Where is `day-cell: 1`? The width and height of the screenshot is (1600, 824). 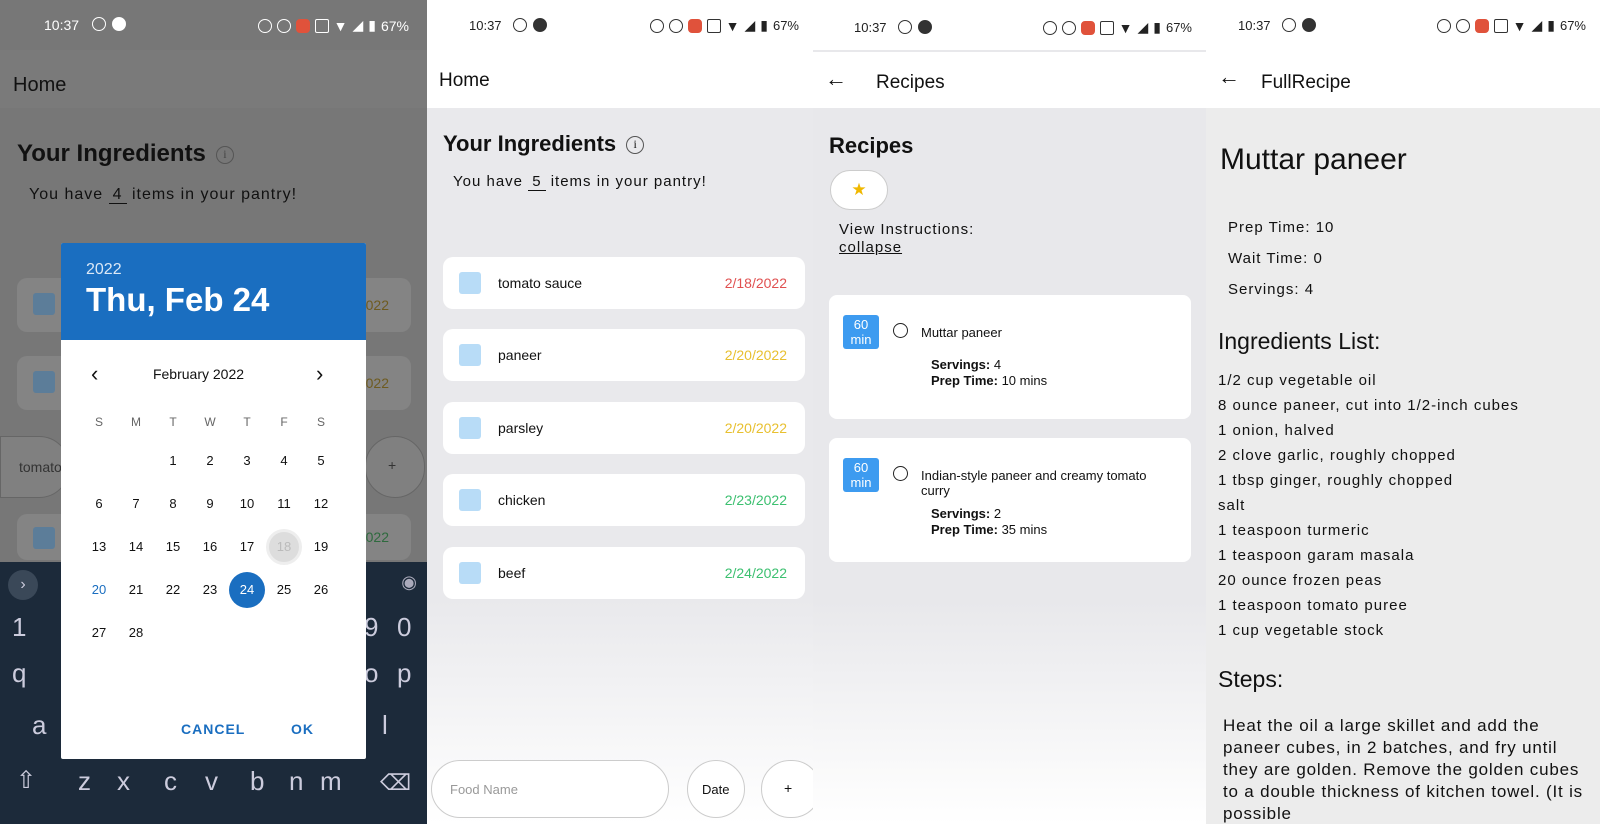 day-cell: 1 is located at coordinates (173, 461).